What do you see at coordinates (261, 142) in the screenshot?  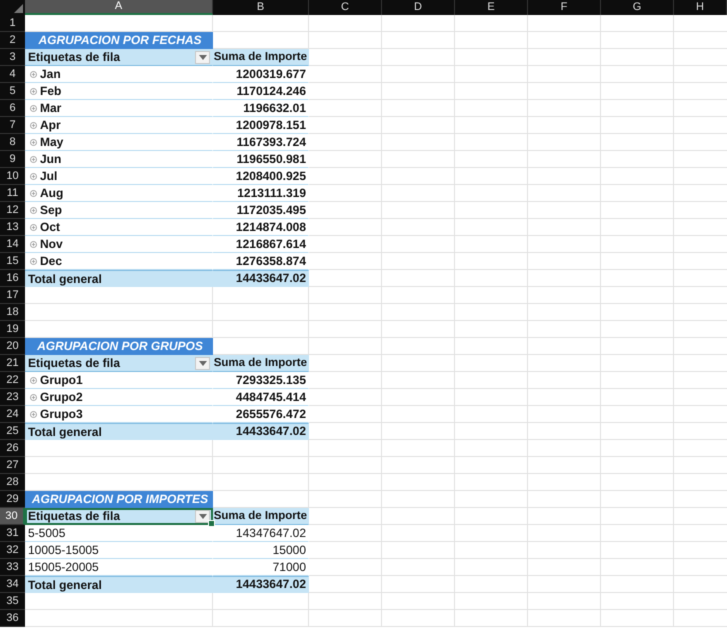 I see `value-cell: 1167393.724` at bounding box center [261, 142].